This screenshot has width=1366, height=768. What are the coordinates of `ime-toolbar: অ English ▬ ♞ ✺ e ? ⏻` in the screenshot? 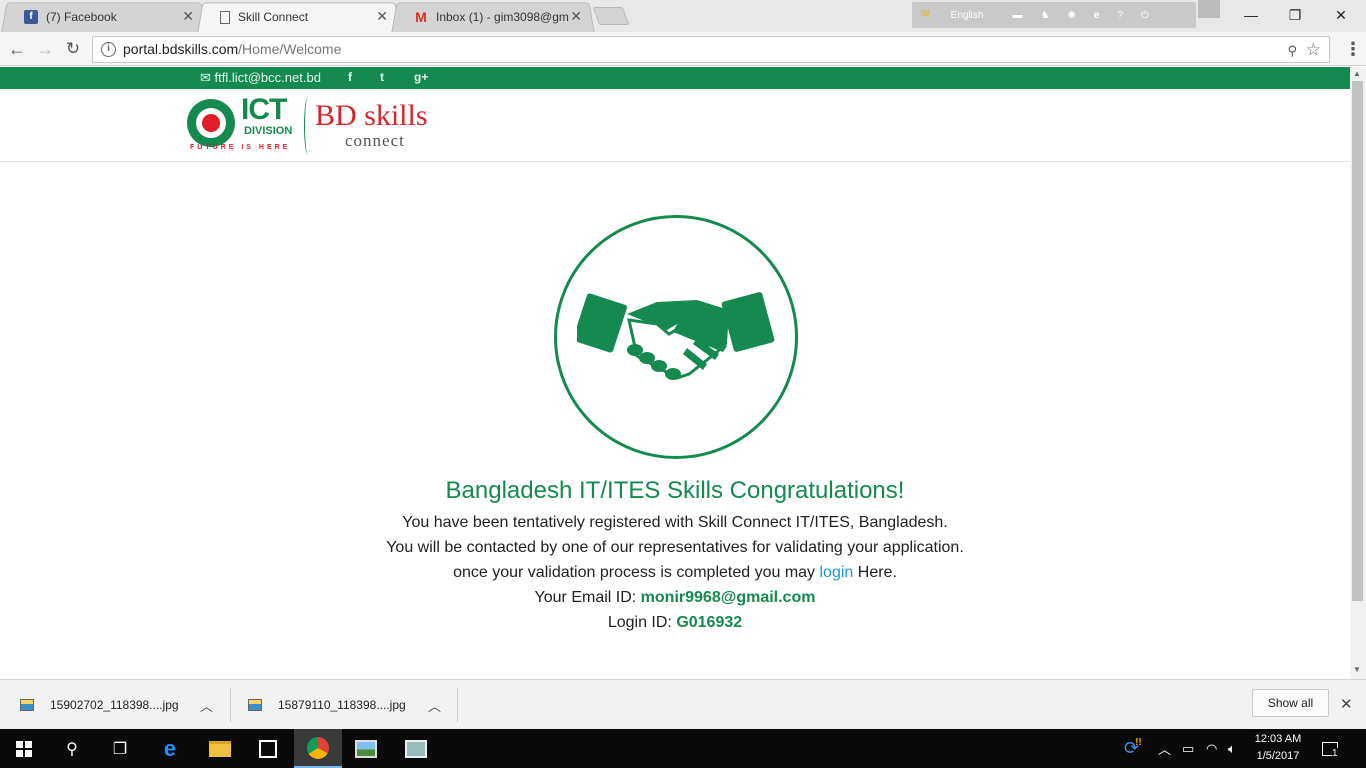 It's located at (1054, 15).